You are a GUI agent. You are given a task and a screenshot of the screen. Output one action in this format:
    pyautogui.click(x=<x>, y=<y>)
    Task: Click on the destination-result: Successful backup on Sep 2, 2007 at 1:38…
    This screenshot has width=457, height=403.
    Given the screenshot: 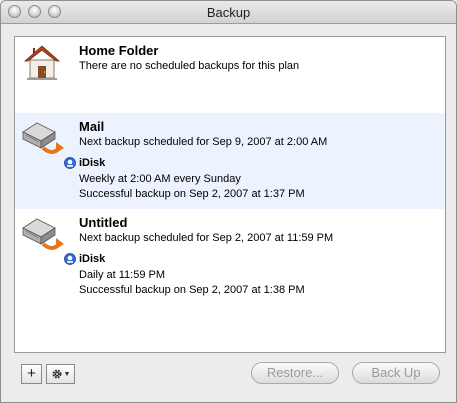 What is the action you would take?
    pyautogui.click(x=192, y=290)
    